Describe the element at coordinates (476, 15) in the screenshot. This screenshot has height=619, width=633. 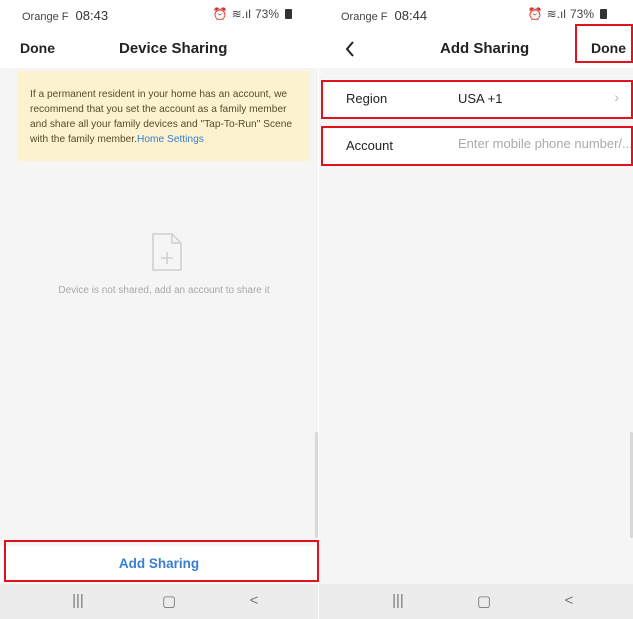
I see `status-bar: Orange F 08:44 ⏰ ≋.ıl 73%` at that location.